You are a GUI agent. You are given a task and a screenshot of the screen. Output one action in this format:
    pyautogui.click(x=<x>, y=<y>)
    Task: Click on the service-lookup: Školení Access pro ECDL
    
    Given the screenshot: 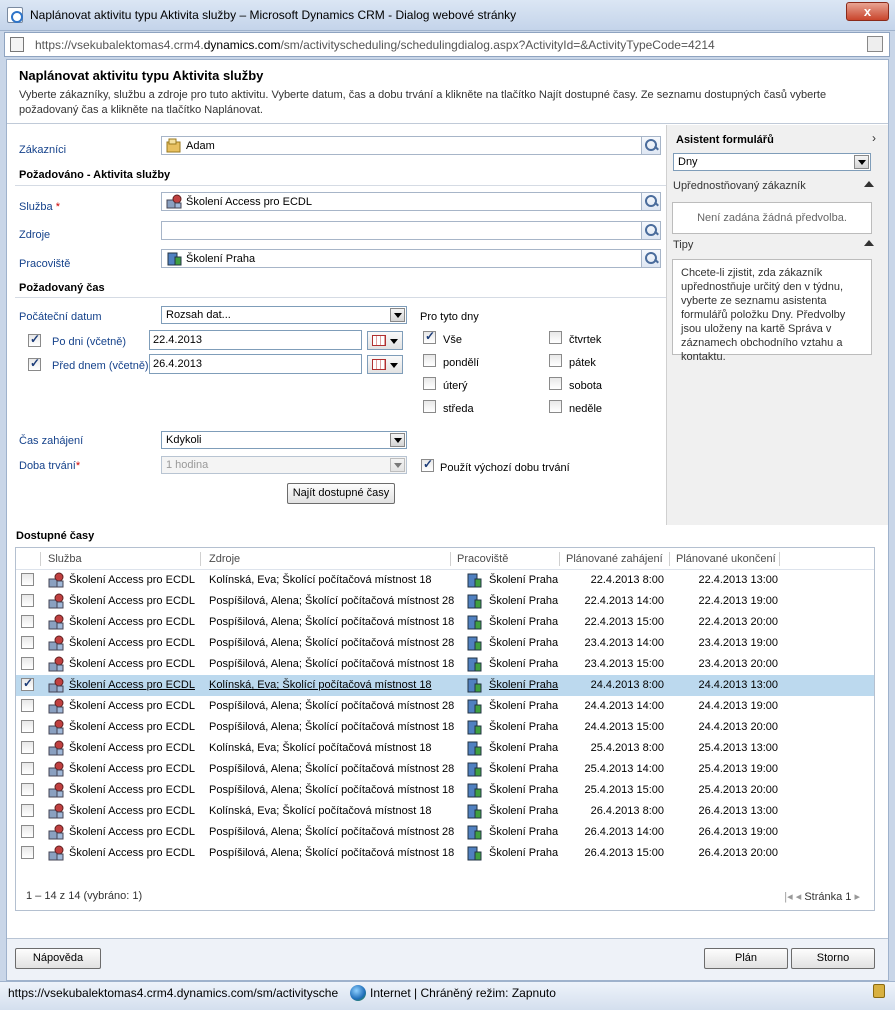 What is the action you would take?
    pyautogui.click(x=411, y=201)
    